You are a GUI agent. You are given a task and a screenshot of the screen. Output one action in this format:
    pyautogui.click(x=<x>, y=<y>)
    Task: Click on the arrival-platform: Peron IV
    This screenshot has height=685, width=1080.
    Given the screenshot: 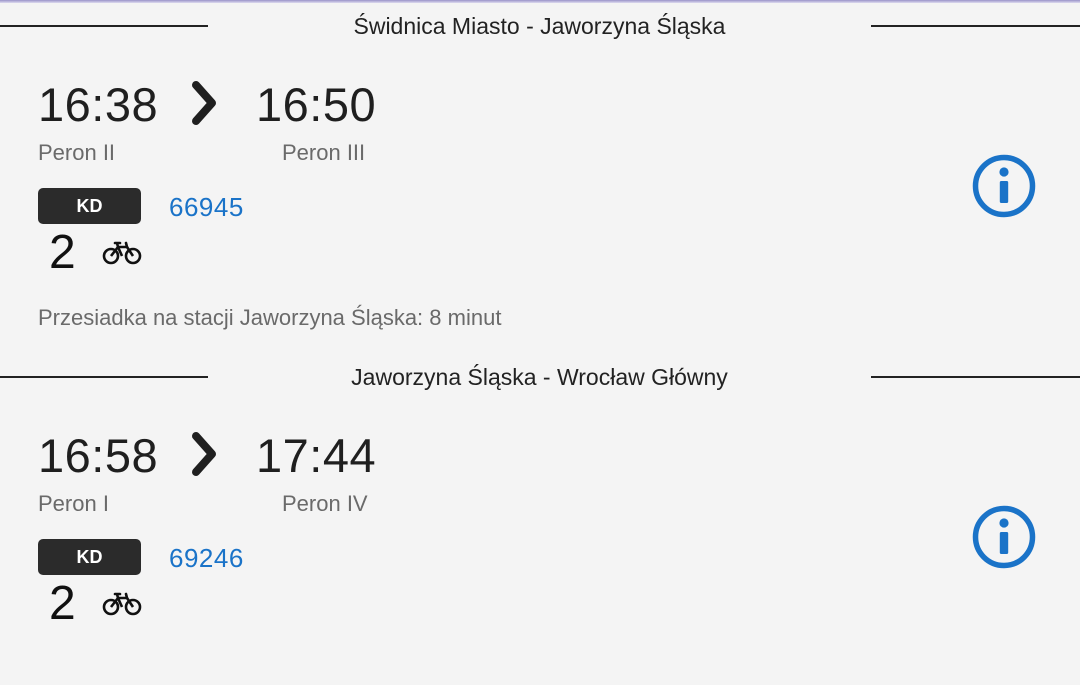 What is the action you would take?
    pyautogui.click(x=325, y=503)
    